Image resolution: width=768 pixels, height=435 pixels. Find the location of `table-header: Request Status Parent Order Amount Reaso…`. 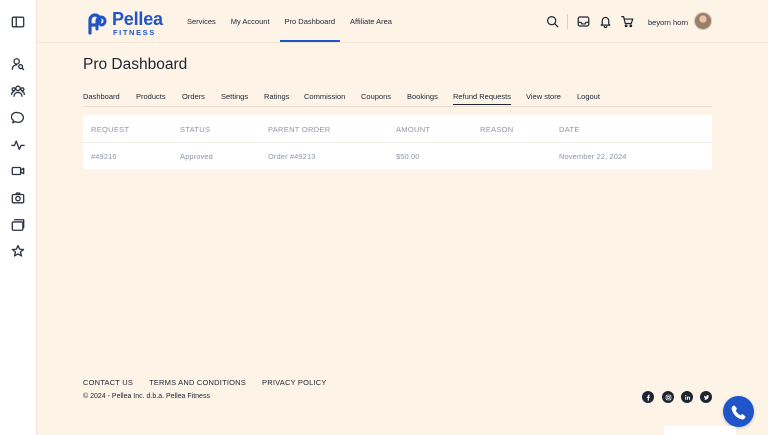

table-header: Request Status Parent Order Amount Reaso… is located at coordinates (397, 129).